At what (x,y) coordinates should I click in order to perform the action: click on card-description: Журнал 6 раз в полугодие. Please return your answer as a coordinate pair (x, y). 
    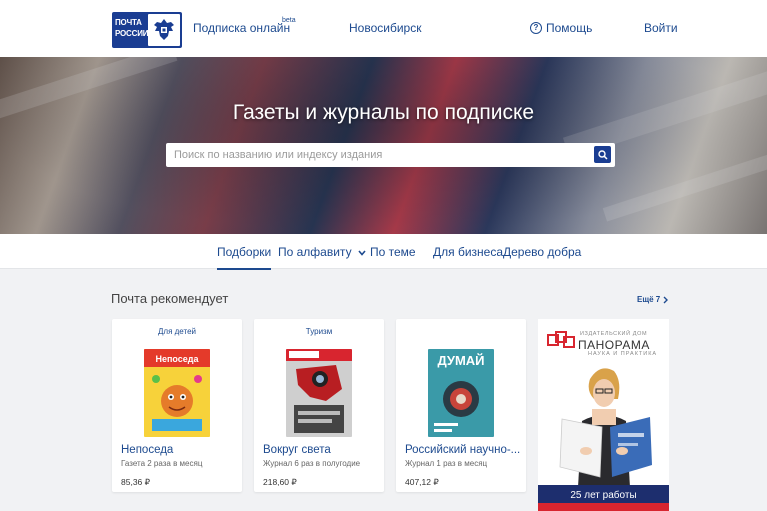
    Looking at the image, I should click on (312, 463).